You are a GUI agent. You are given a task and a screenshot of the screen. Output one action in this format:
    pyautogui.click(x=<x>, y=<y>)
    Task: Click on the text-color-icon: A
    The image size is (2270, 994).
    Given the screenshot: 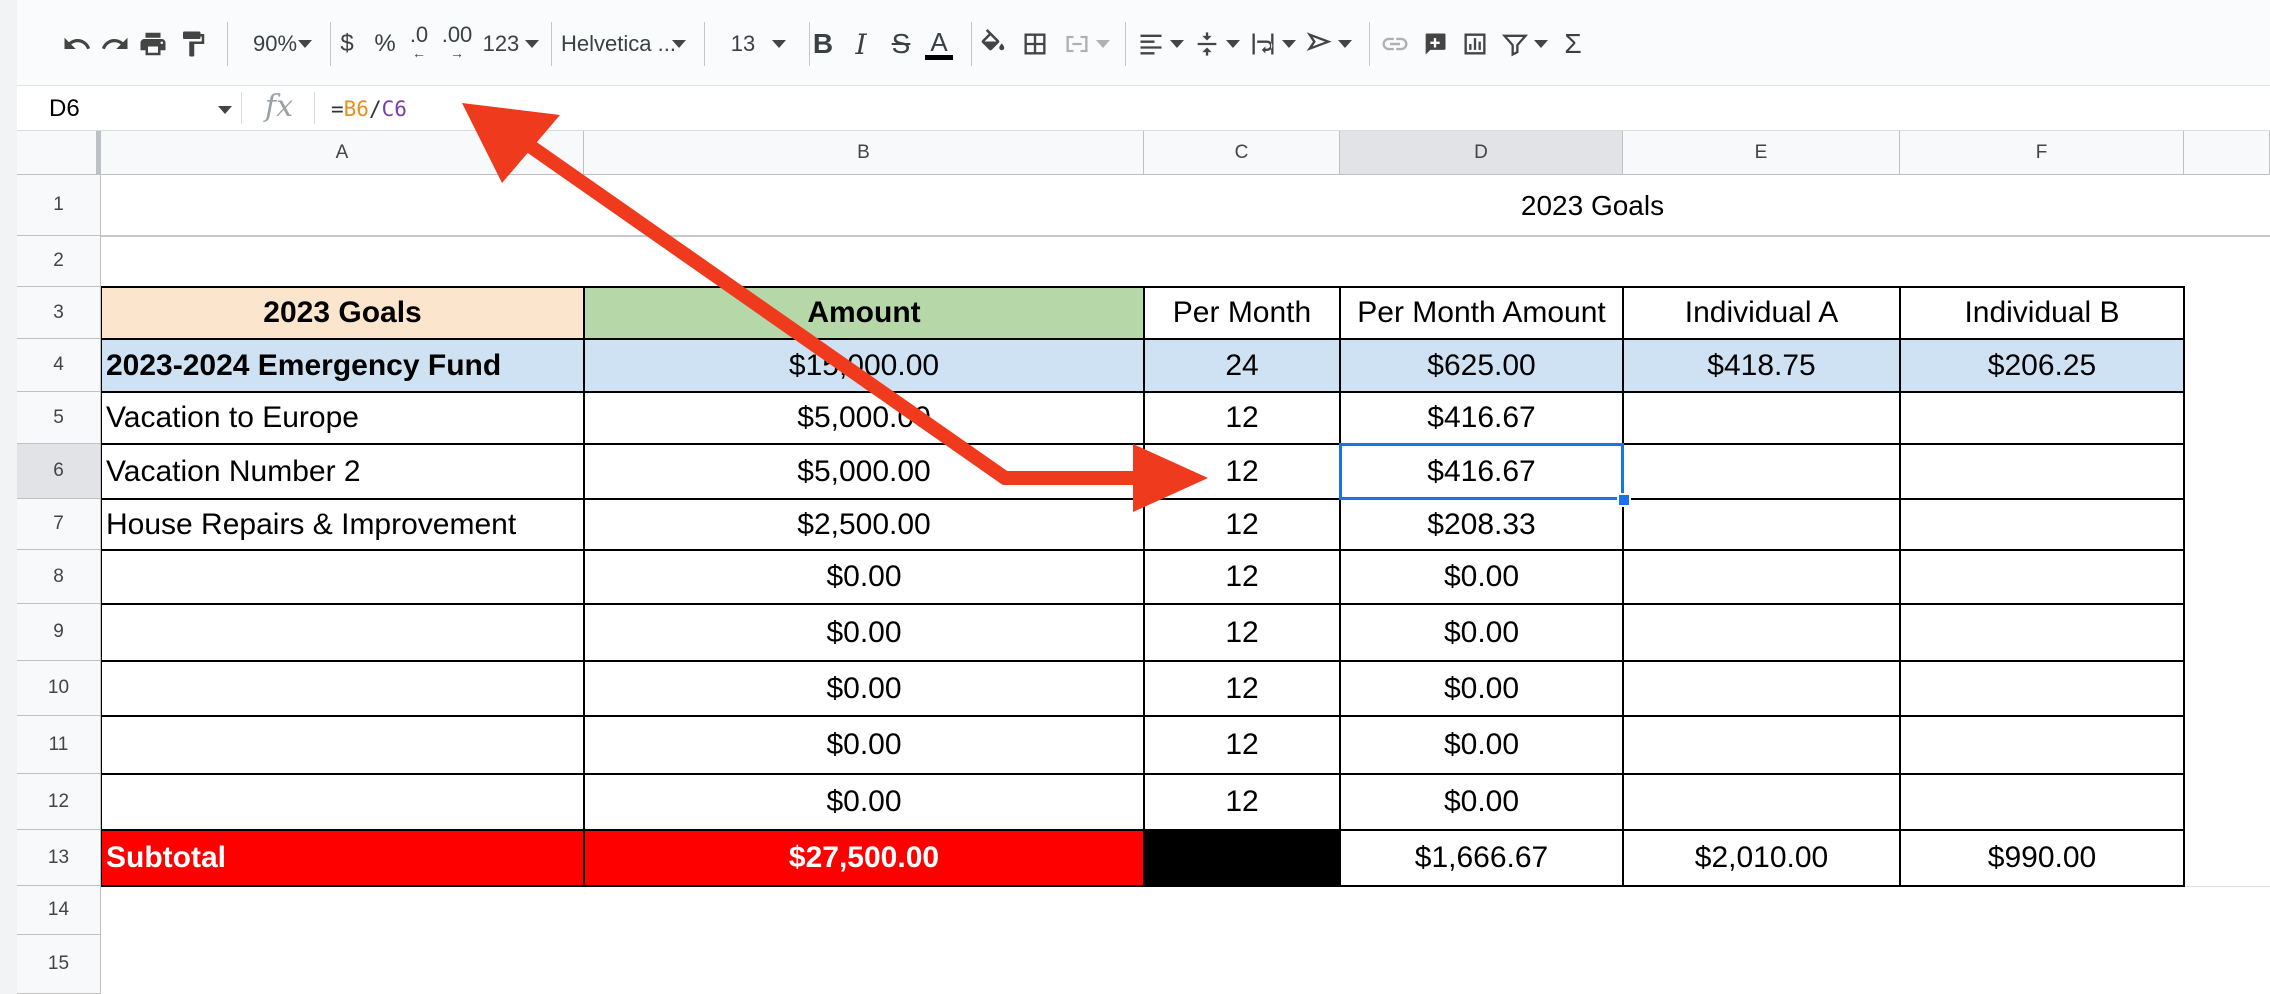 What is the action you would take?
    pyautogui.click(x=939, y=44)
    